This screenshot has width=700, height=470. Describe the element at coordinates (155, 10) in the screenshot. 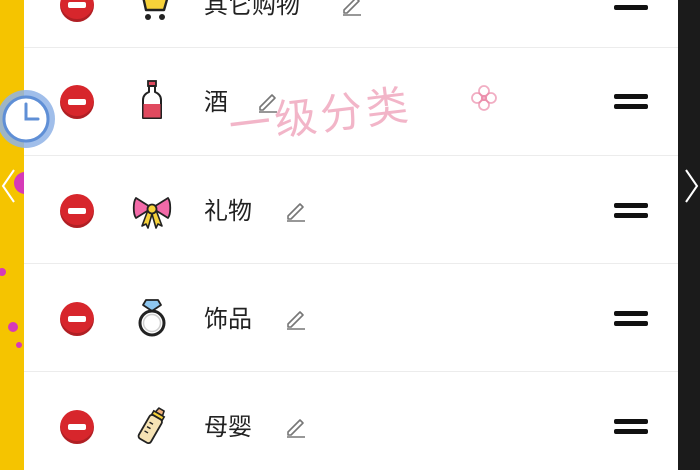

I see `shopping-cart-icon` at that location.